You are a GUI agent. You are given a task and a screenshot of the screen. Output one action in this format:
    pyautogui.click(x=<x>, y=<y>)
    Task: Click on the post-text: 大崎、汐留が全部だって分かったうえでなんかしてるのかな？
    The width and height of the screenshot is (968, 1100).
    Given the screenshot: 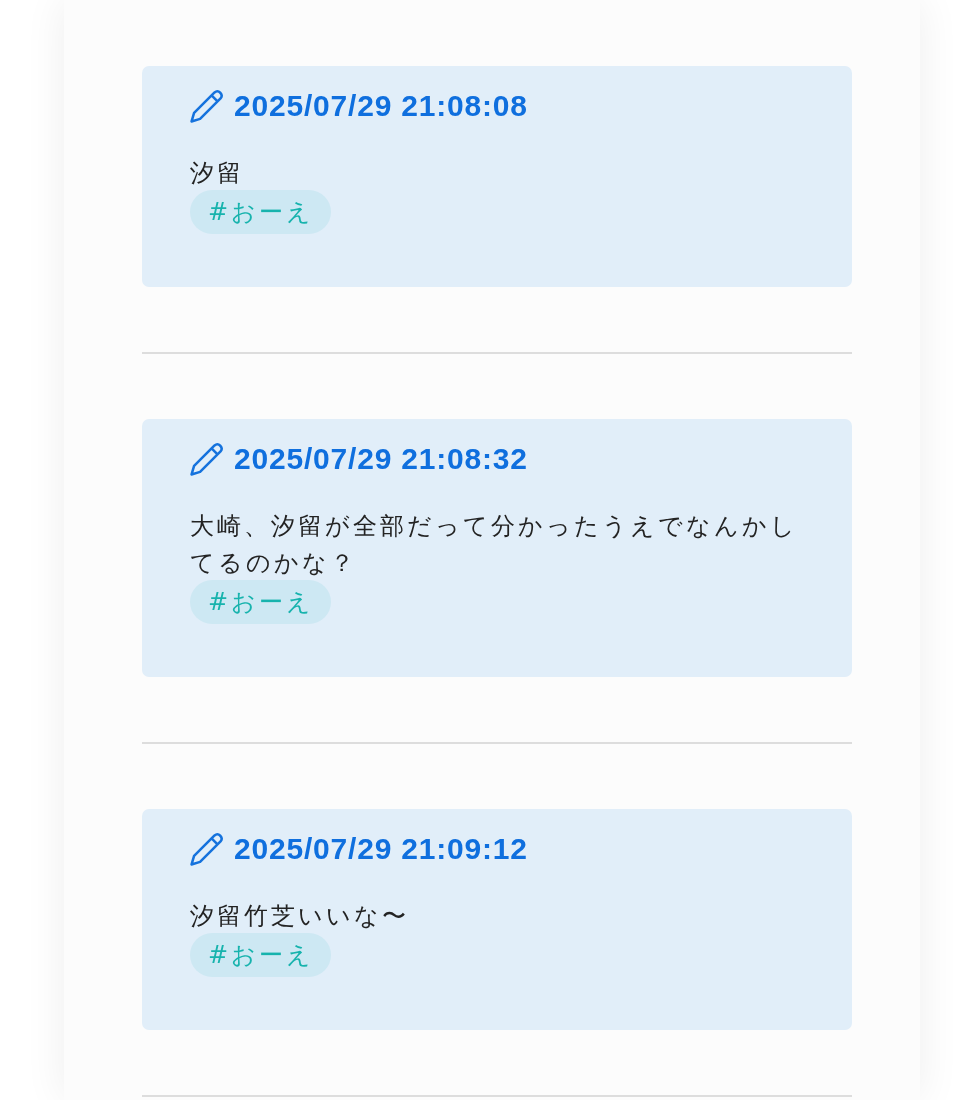 What is the action you would take?
    pyautogui.click(x=494, y=545)
    